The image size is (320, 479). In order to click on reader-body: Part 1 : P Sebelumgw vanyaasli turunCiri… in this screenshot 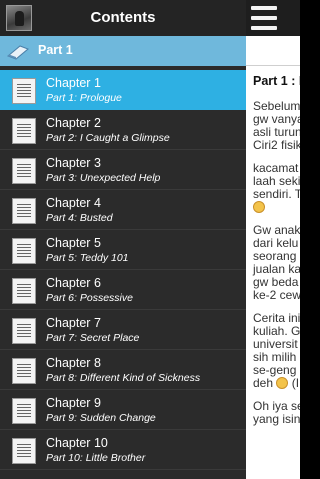, I will do `click(276, 255)`.